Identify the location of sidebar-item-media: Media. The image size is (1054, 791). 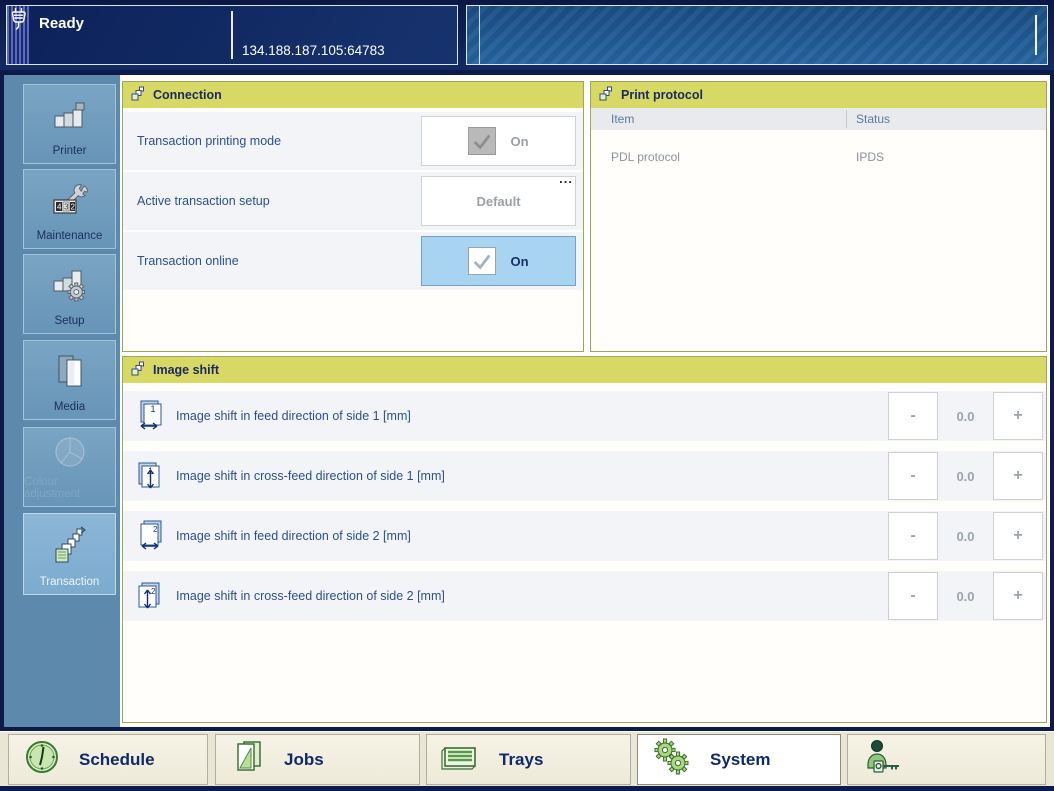
(69, 380).